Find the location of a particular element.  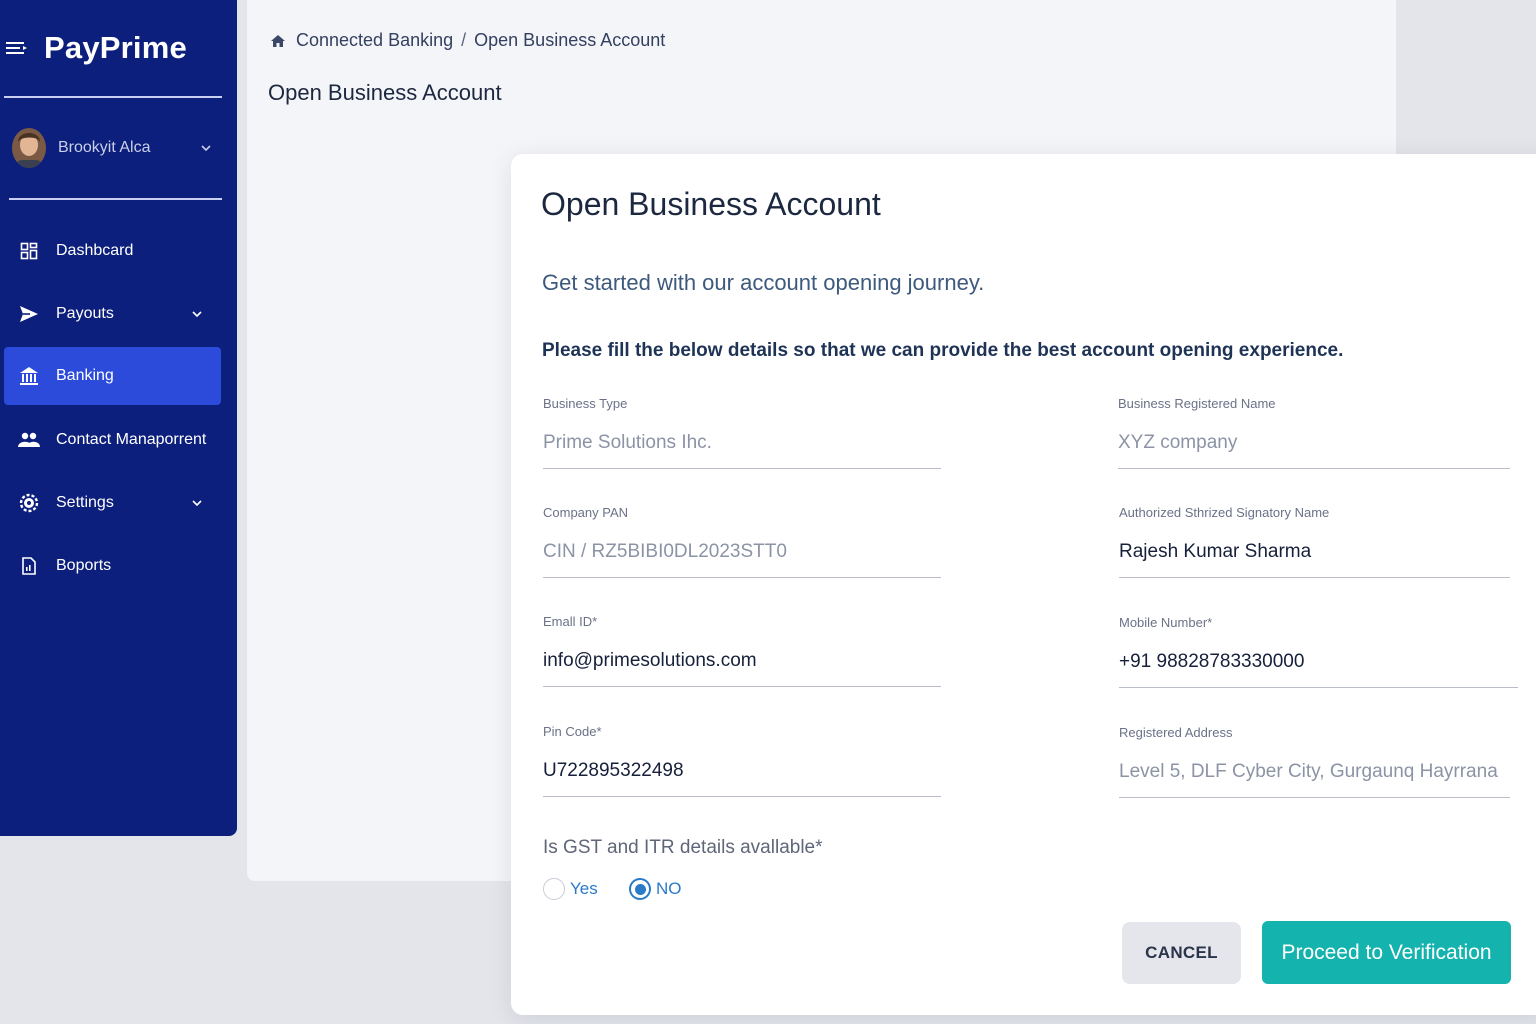

menu-icon is located at coordinates (17, 48).